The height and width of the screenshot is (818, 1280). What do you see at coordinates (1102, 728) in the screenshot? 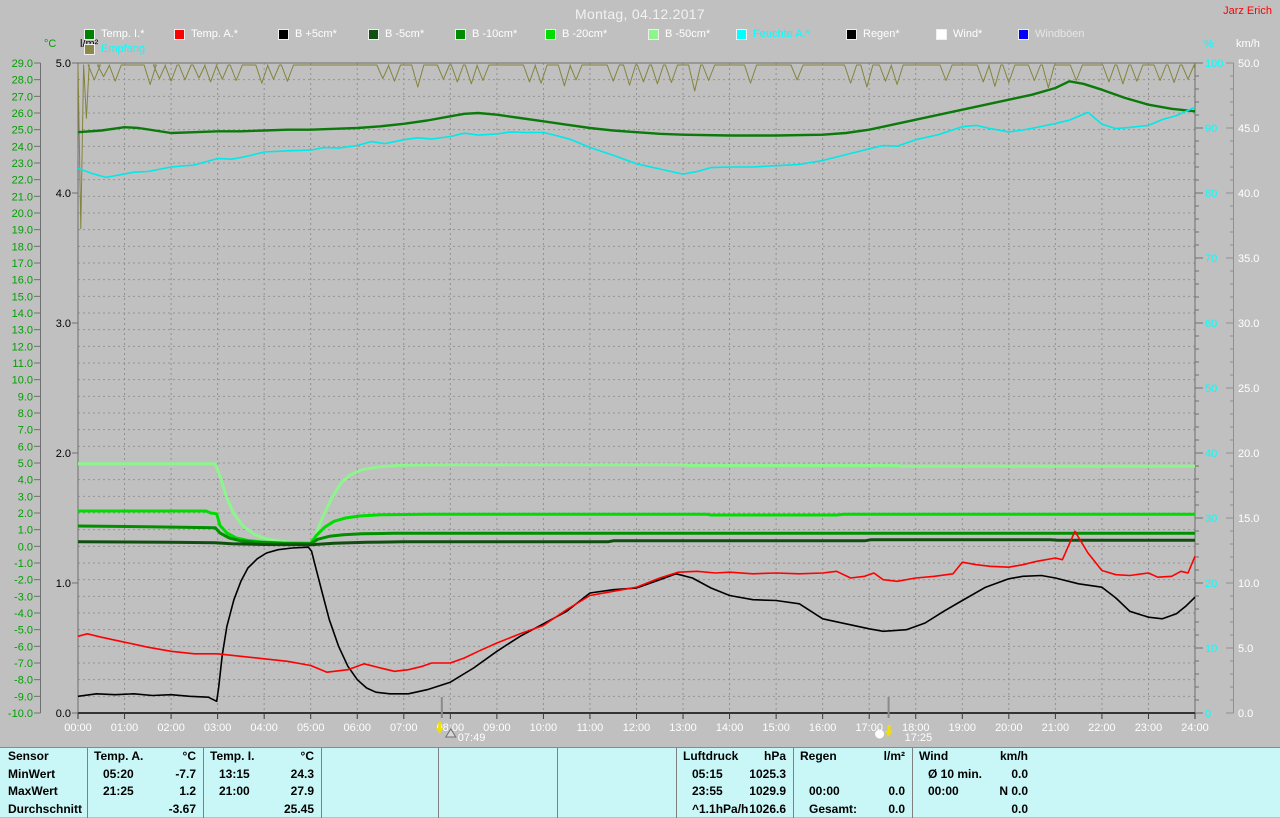
I see `svg-text: 22:00` at bounding box center [1102, 728].